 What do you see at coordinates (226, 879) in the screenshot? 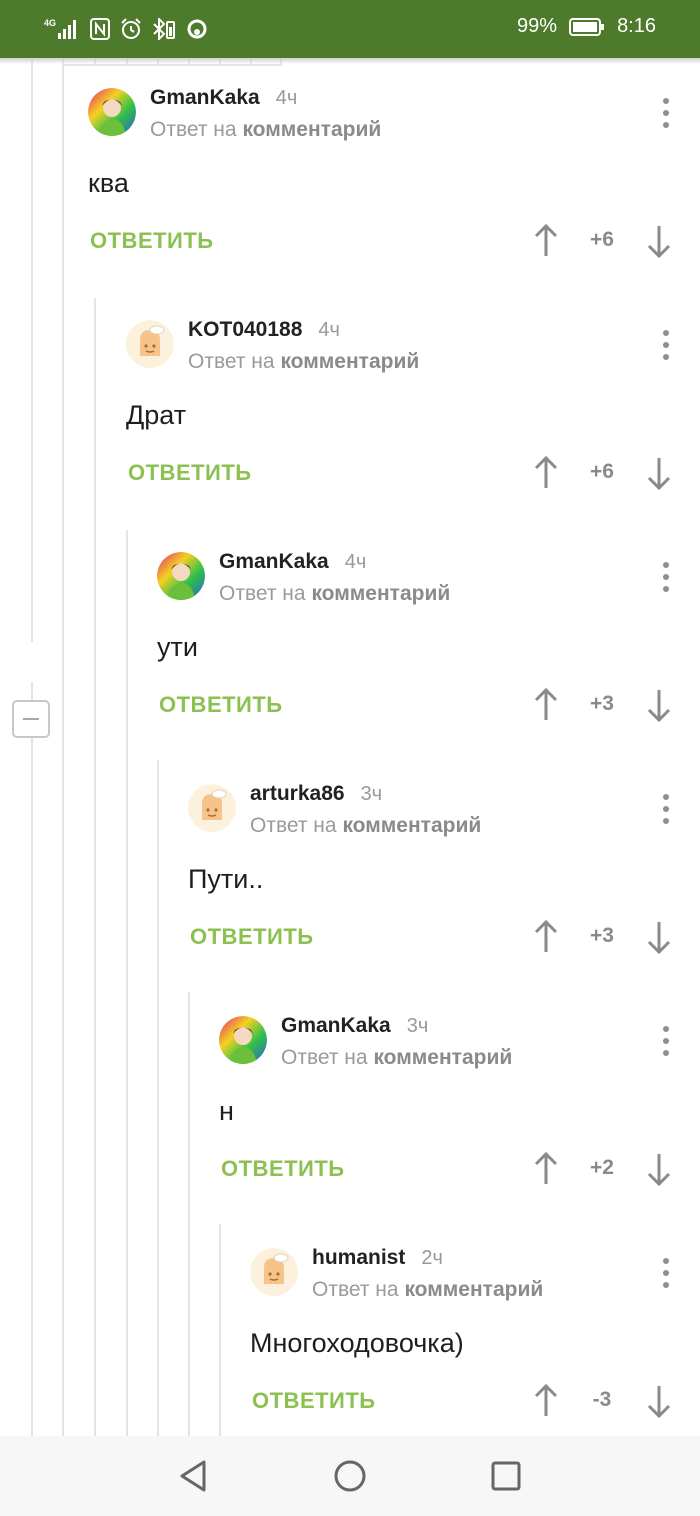
I see `comment-text: Пути..` at bounding box center [226, 879].